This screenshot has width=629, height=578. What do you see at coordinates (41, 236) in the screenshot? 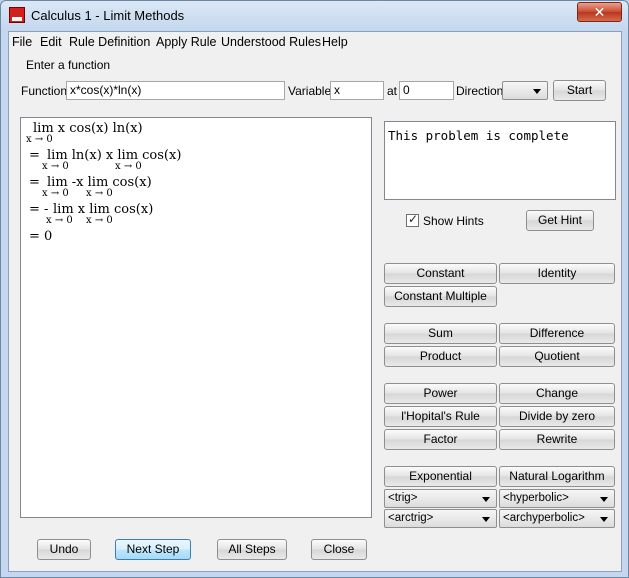
I see `step-prefix: = 0` at bounding box center [41, 236].